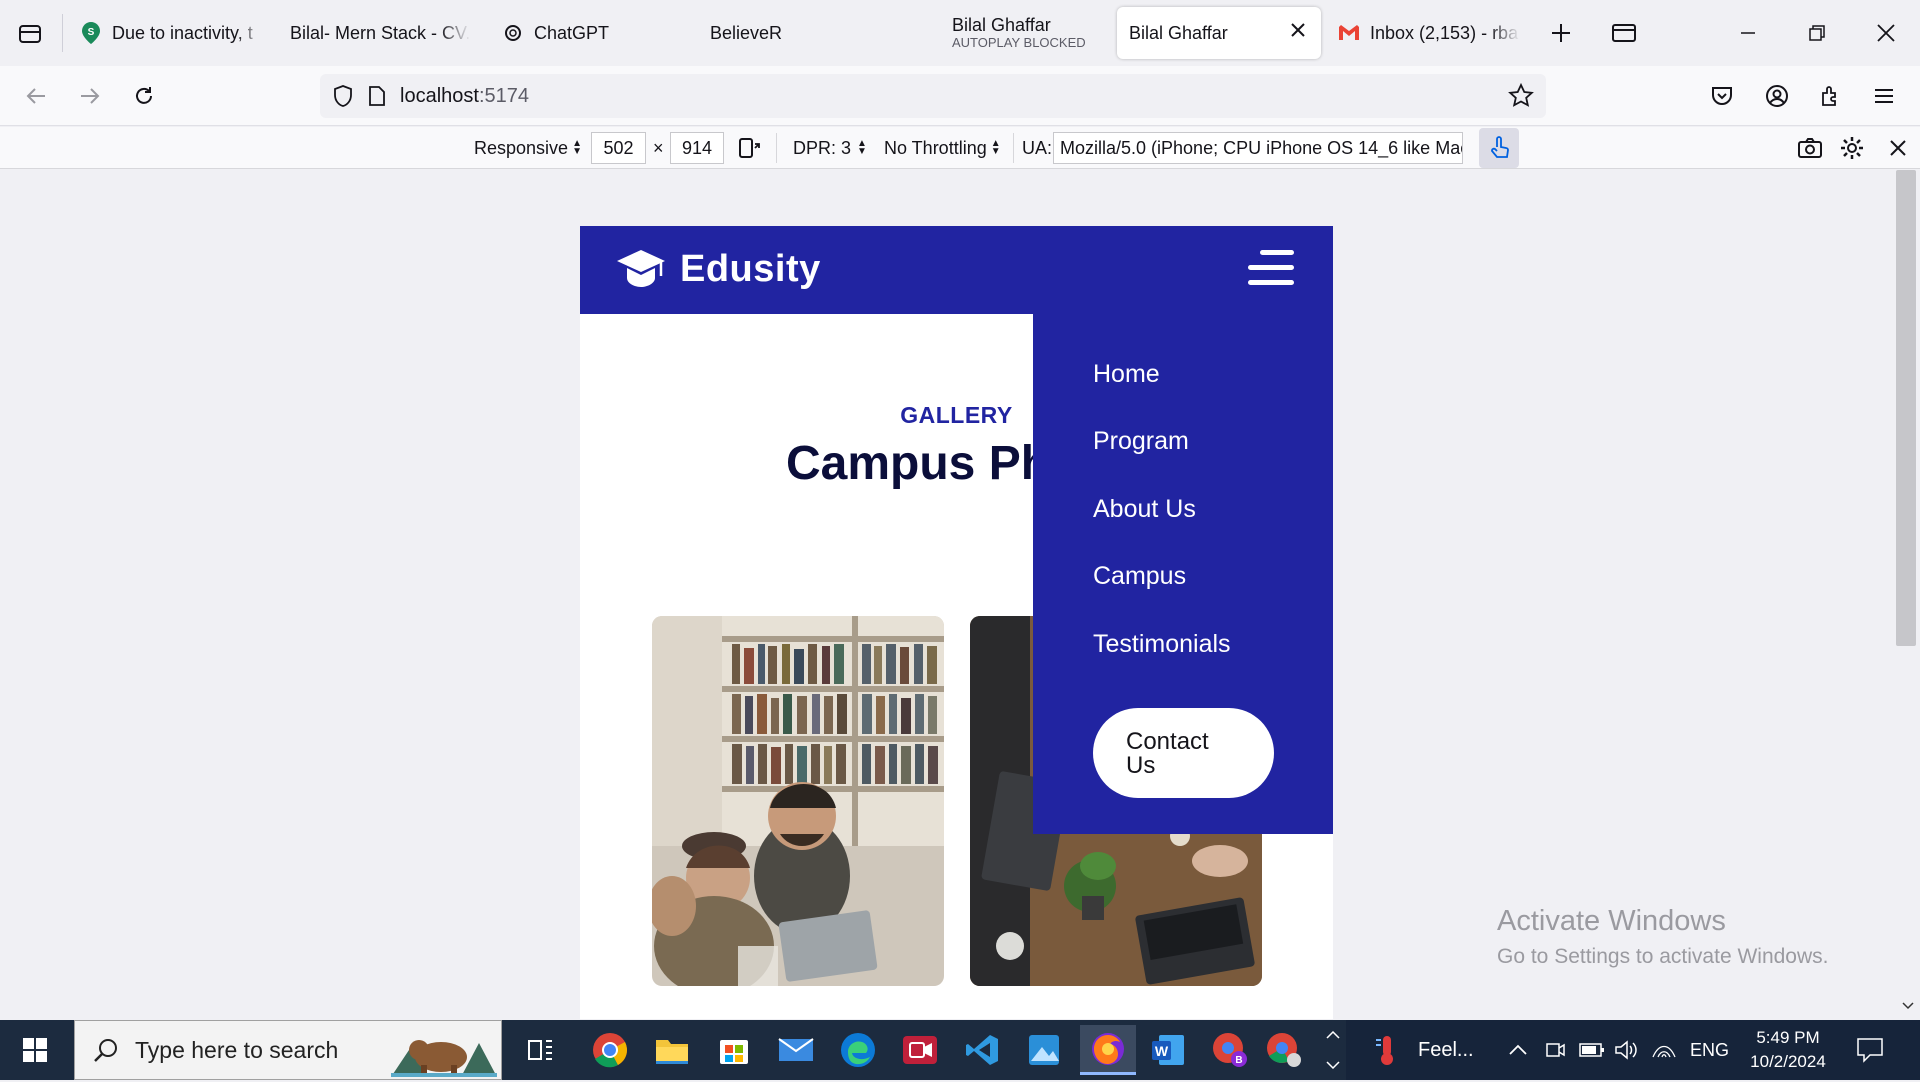 The image size is (1920, 1082). I want to click on graduation-cap-icon, so click(641, 272).